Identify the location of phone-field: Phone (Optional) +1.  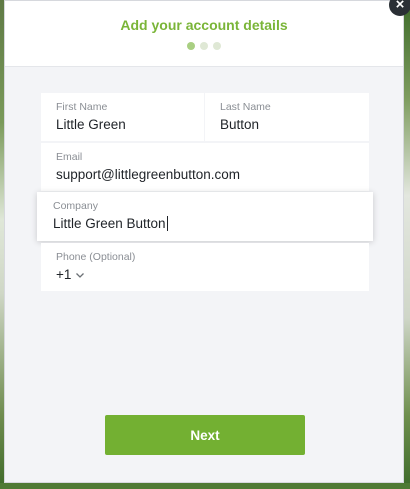
(205, 267).